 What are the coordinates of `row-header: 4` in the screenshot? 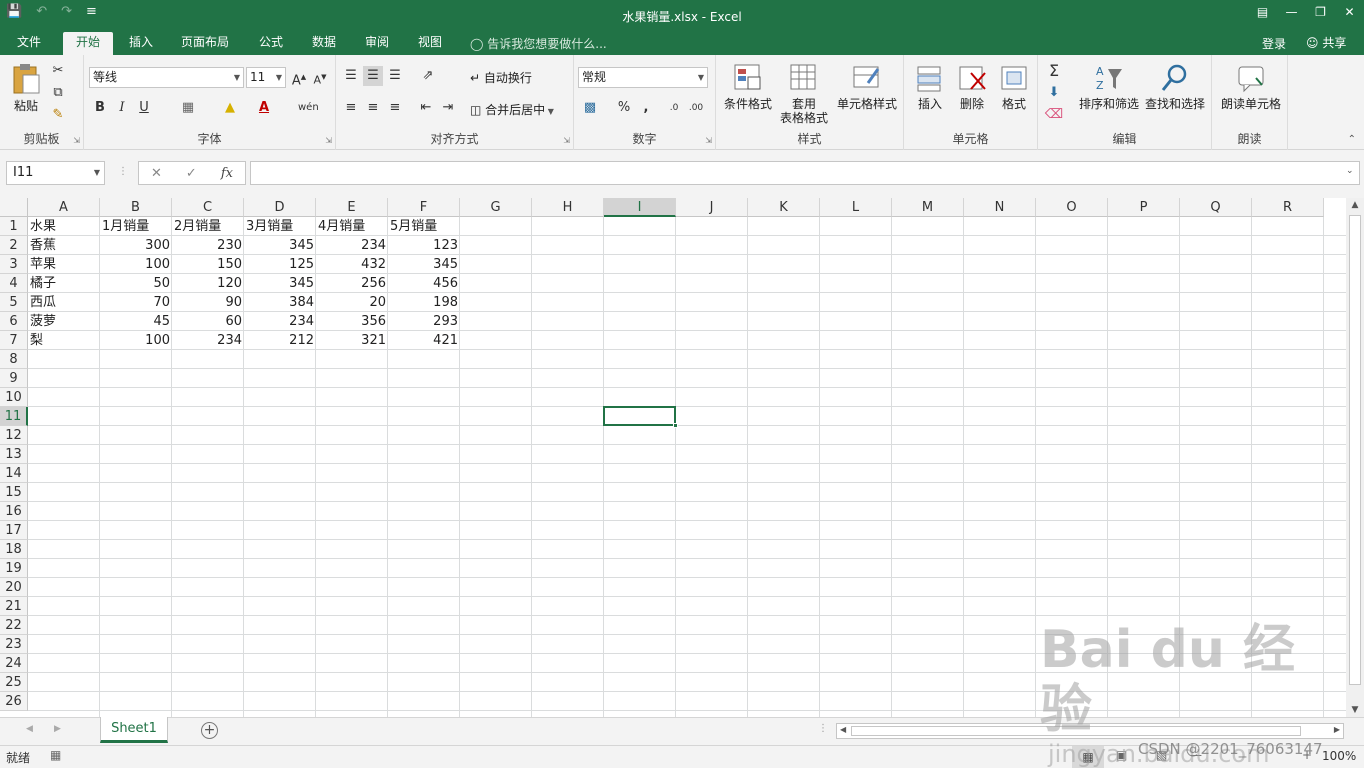 It's located at (14, 283).